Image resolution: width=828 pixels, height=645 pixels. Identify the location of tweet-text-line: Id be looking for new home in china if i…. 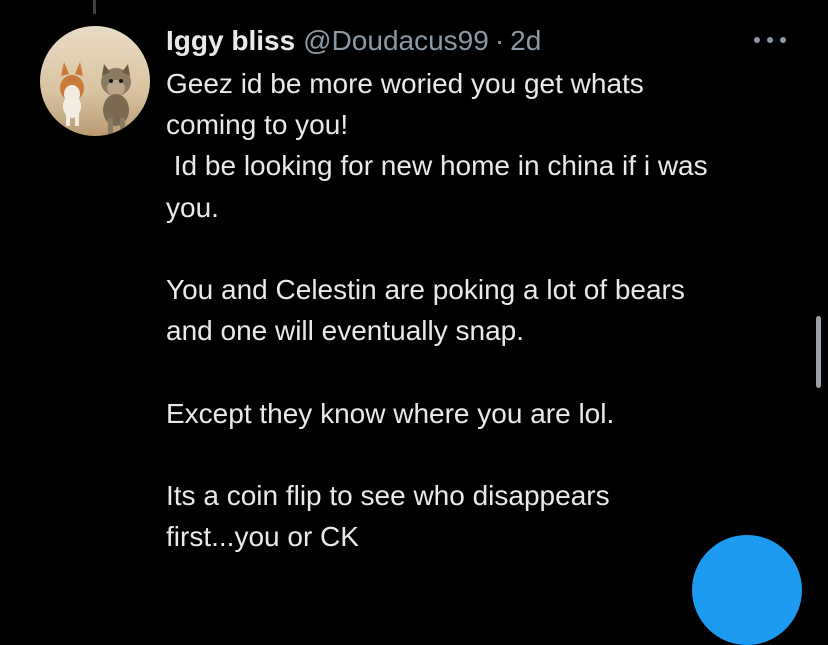
(437, 166).